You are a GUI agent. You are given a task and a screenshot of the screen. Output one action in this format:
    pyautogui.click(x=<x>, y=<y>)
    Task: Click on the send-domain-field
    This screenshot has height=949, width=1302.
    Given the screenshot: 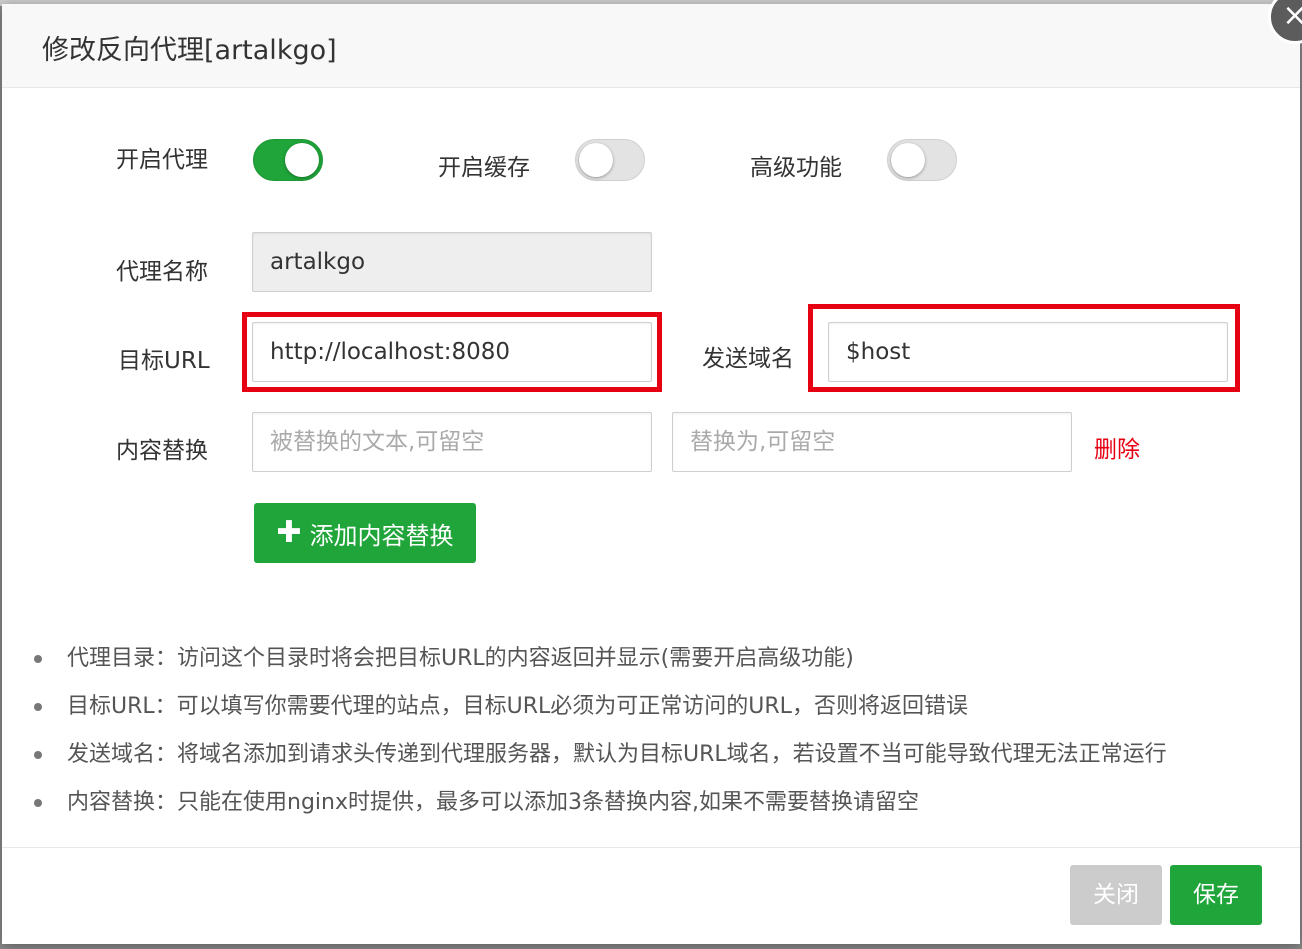 What is the action you would take?
    pyautogui.click(x=1028, y=352)
    